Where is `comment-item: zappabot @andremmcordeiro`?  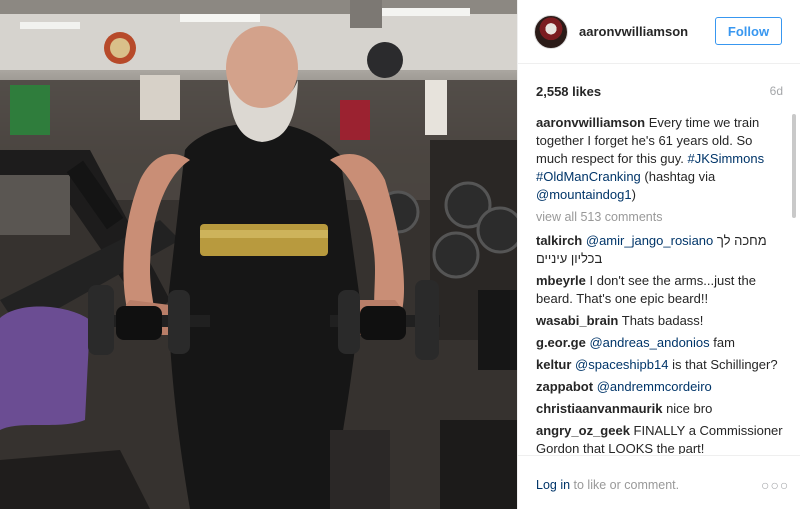 comment-item: zappabot @andremmcordeiro is located at coordinates (661, 387).